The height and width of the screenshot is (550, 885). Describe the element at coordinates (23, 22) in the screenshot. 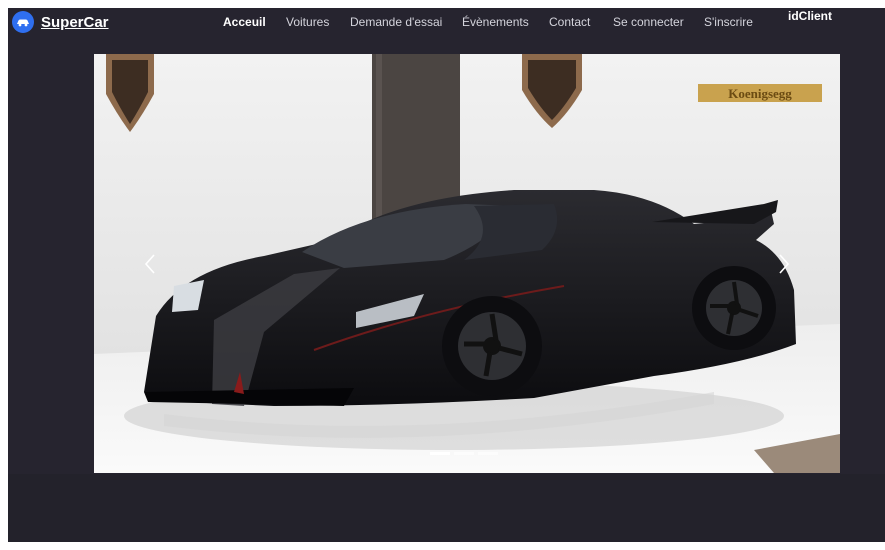

I see `car-icon` at that location.